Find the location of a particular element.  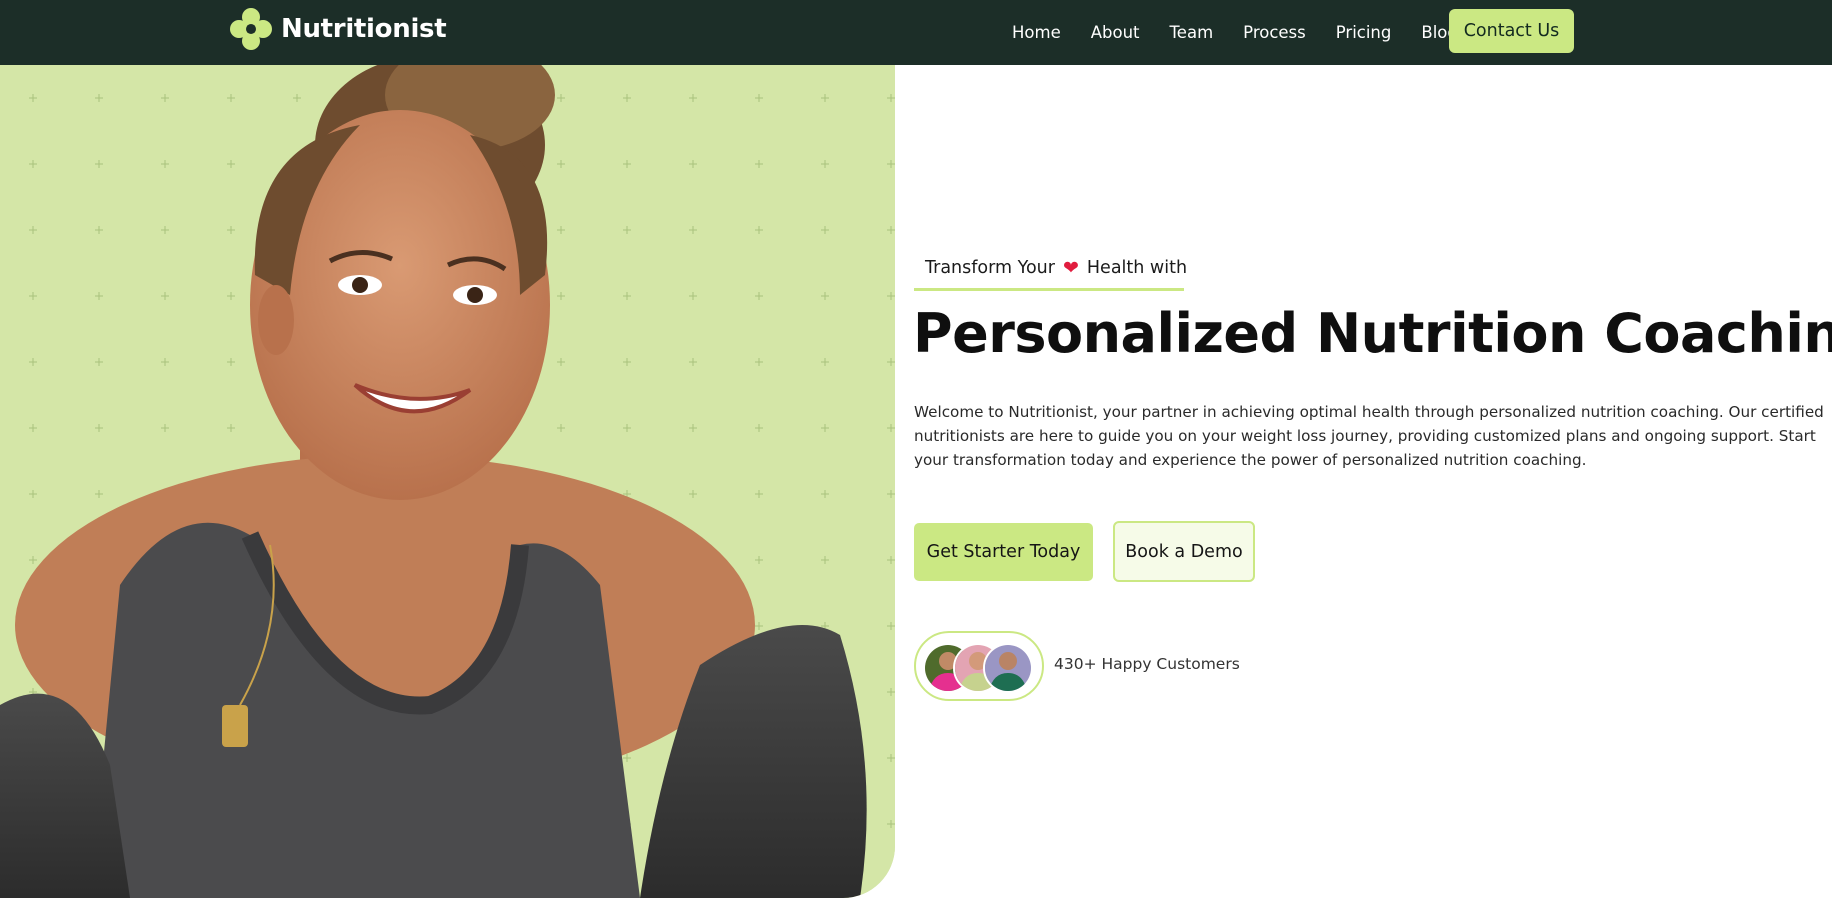

nav-home-link: Home is located at coordinates (1036, 32).